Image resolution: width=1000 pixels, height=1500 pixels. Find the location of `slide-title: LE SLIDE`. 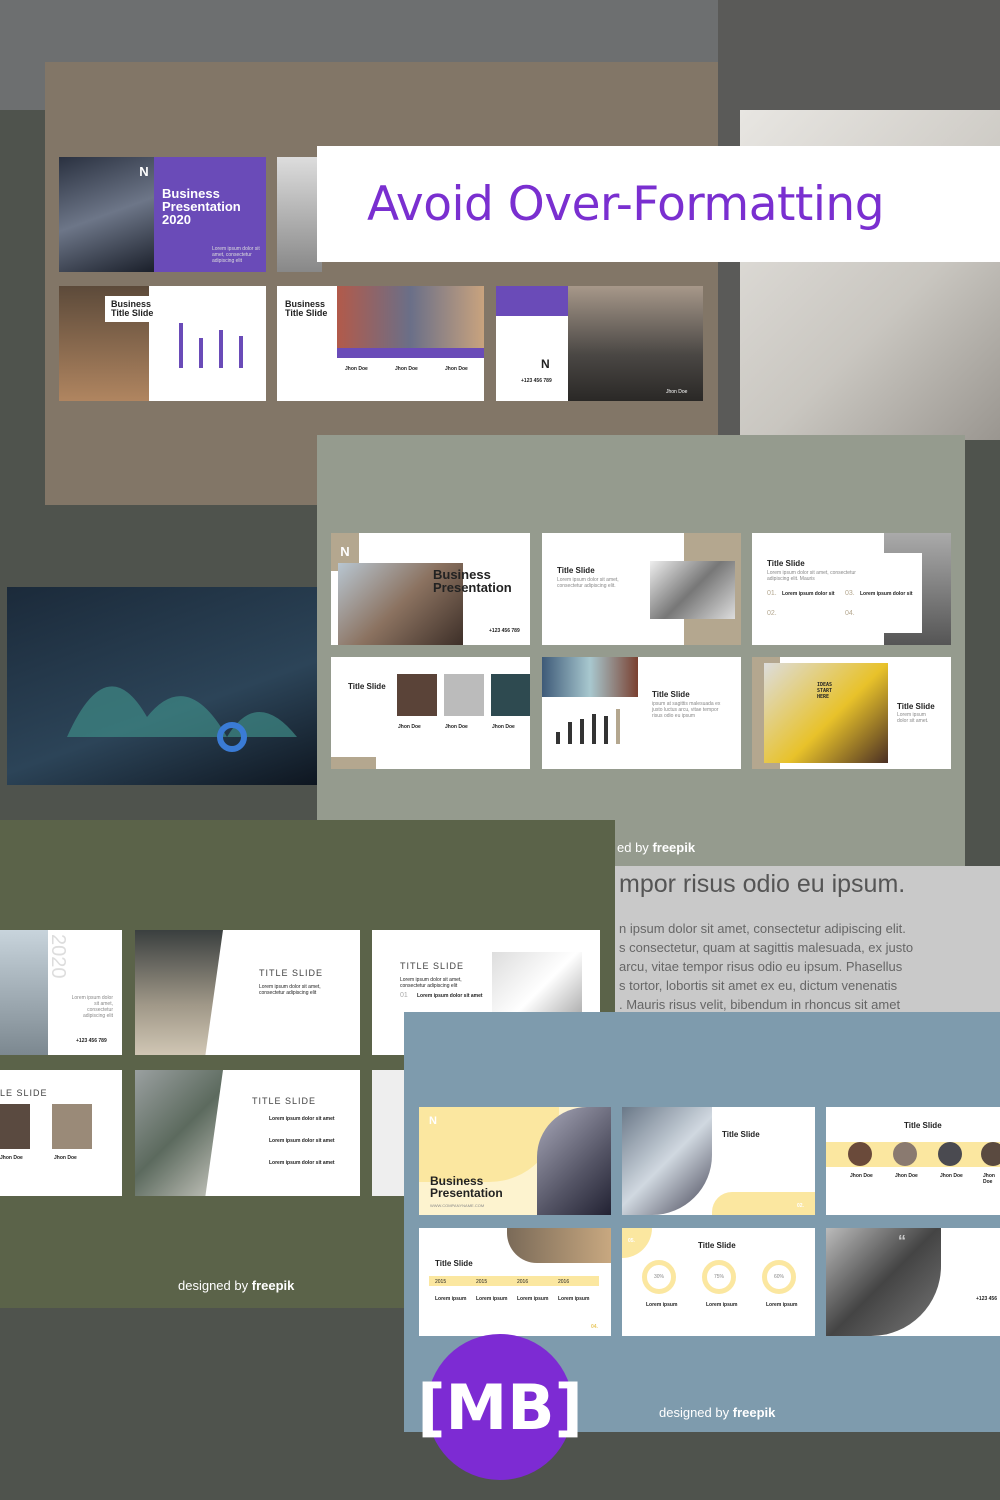

slide-title: LE SLIDE is located at coordinates (24, 1093).